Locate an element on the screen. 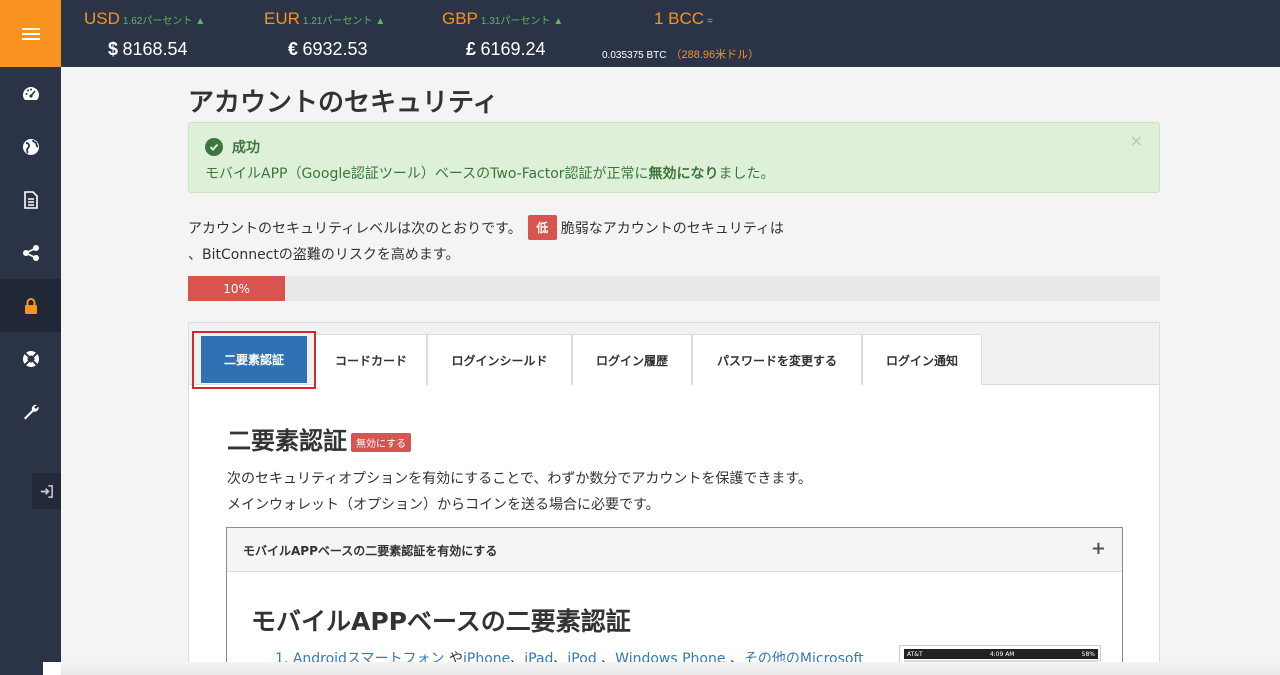 This screenshot has height=675, width=1280. ticker-usd-change: 1.62パーセント is located at coordinates (157, 21).